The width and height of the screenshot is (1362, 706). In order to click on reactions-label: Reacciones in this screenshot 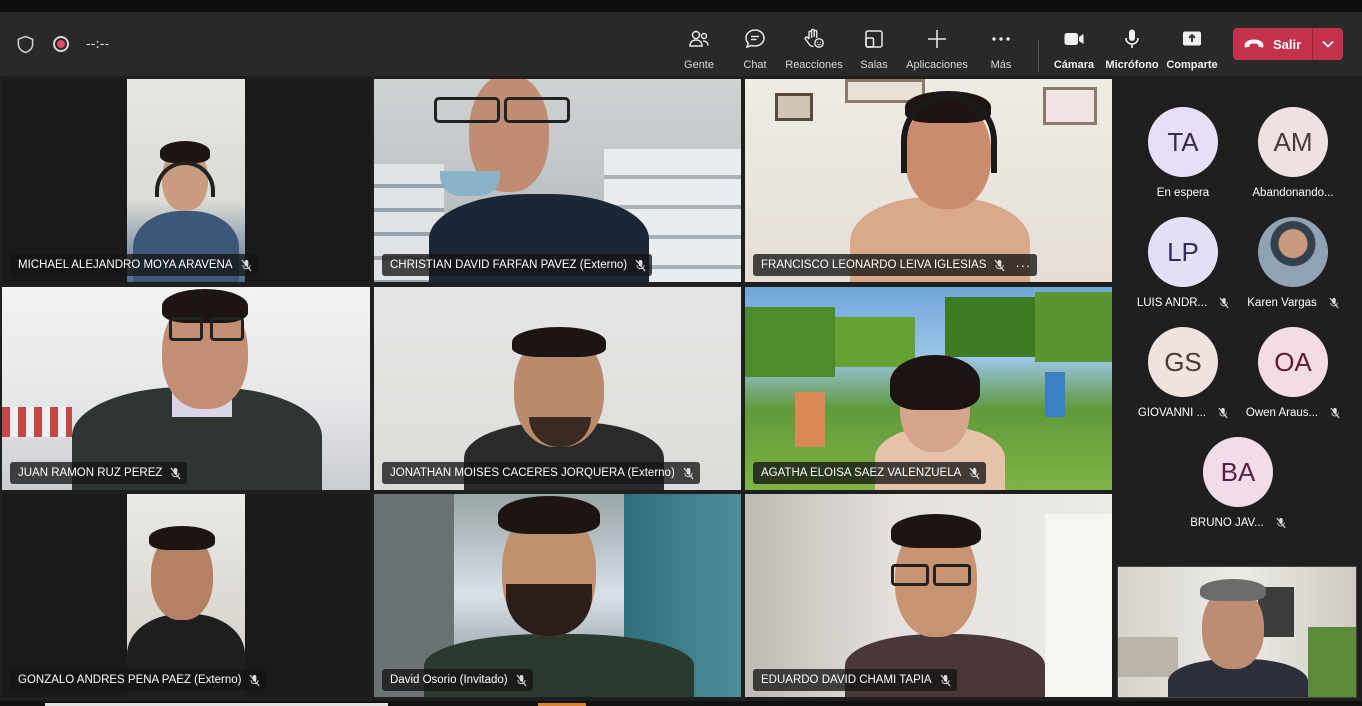, I will do `click(814, 65)`.